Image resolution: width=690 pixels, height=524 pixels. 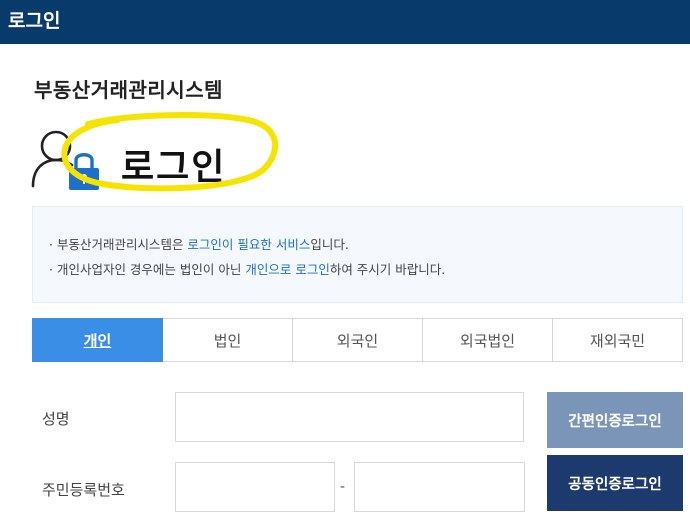 I want to click on name-label: 성명, so click(x=56, y=419).